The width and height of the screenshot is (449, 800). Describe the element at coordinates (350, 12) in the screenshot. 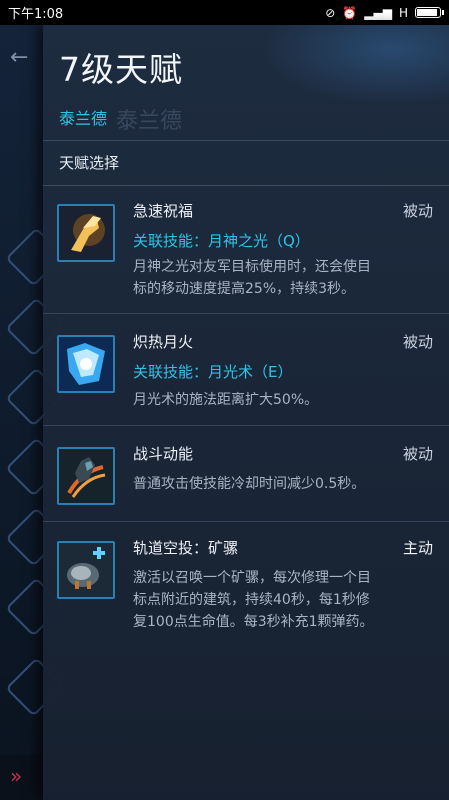

I see `alarm-icon: ⏰` at that location.